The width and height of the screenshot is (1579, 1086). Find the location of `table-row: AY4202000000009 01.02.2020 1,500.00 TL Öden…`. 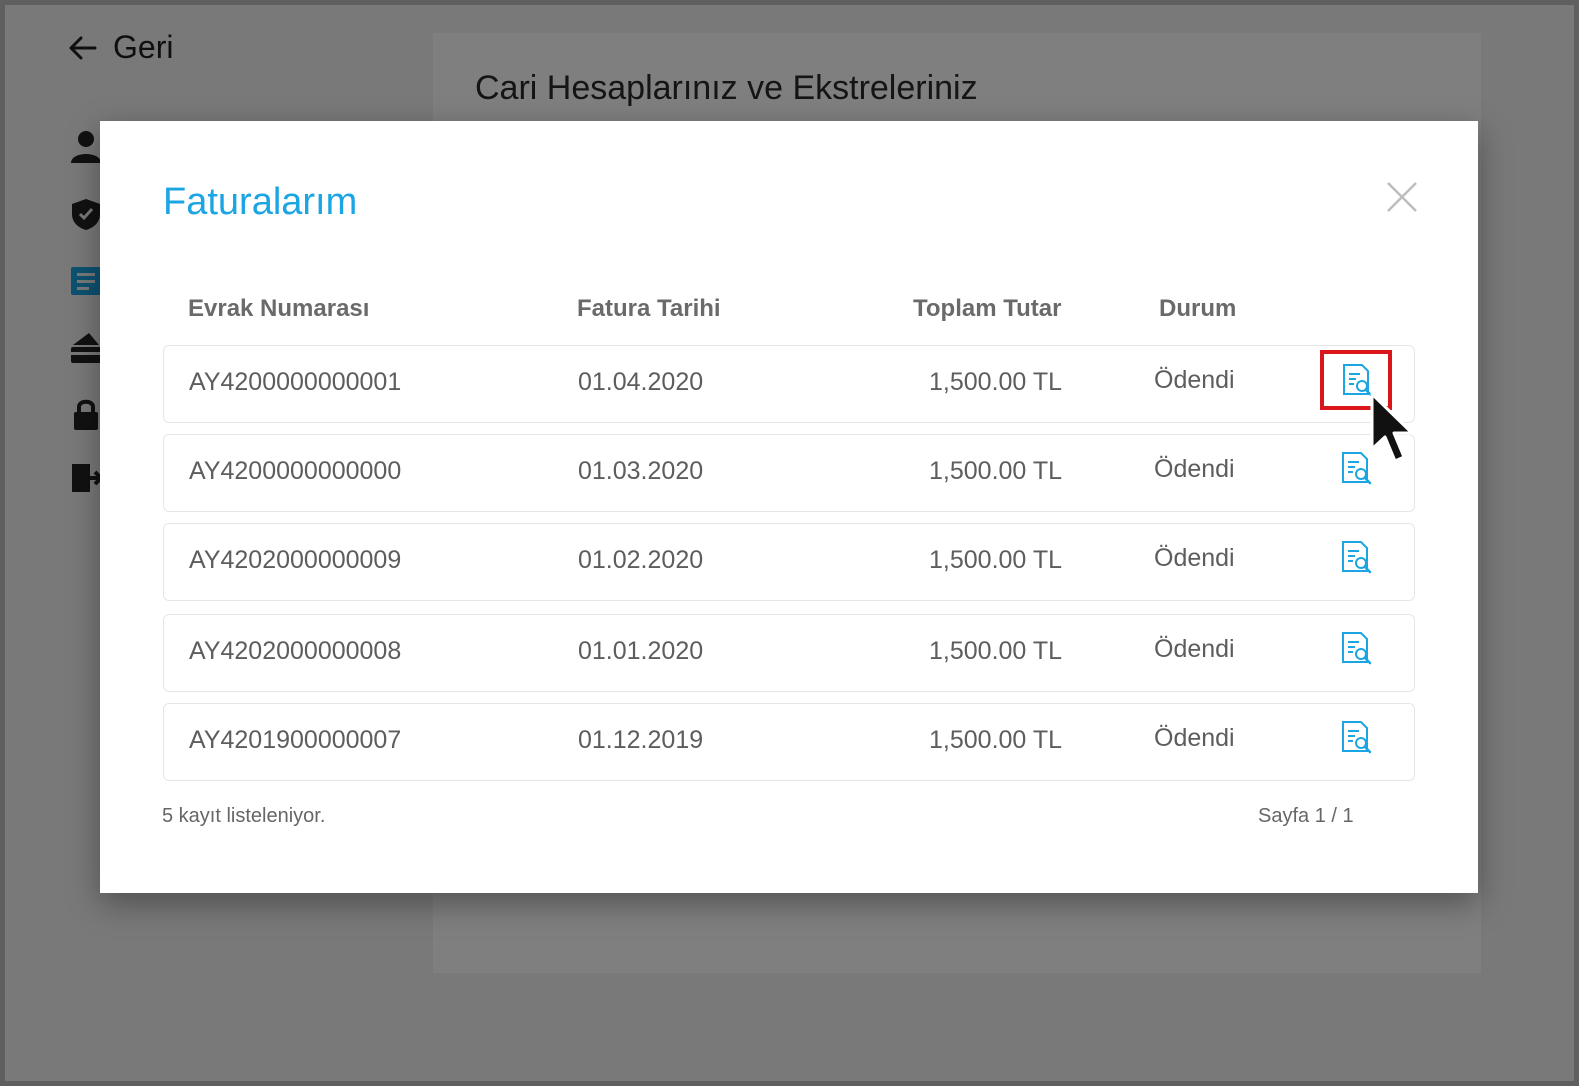

table-row: AY4202000000009 01.02.2020 1,500.00 TL Öden… is located at coordinates (789, 562).